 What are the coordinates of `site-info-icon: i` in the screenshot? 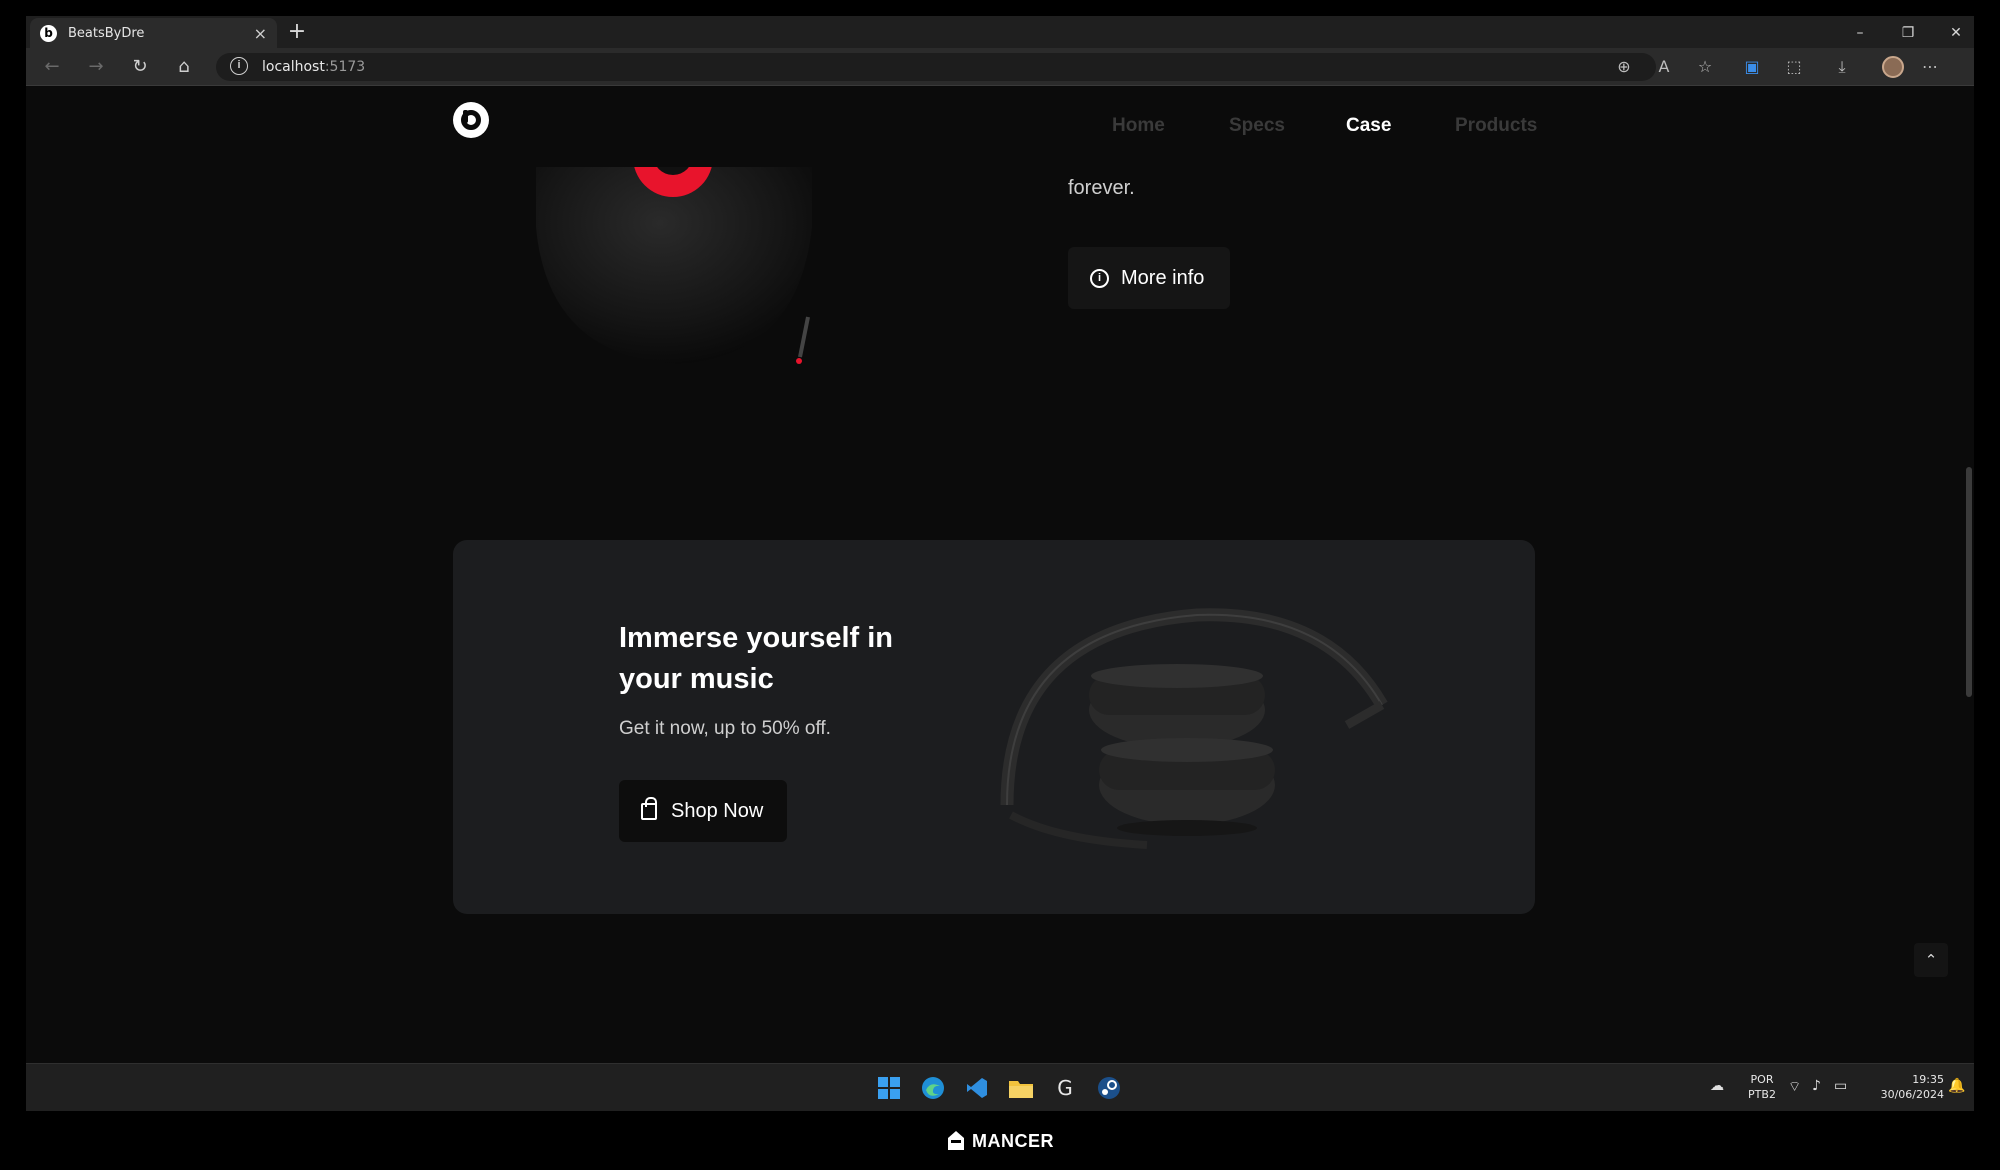 It's located at (239, 66).